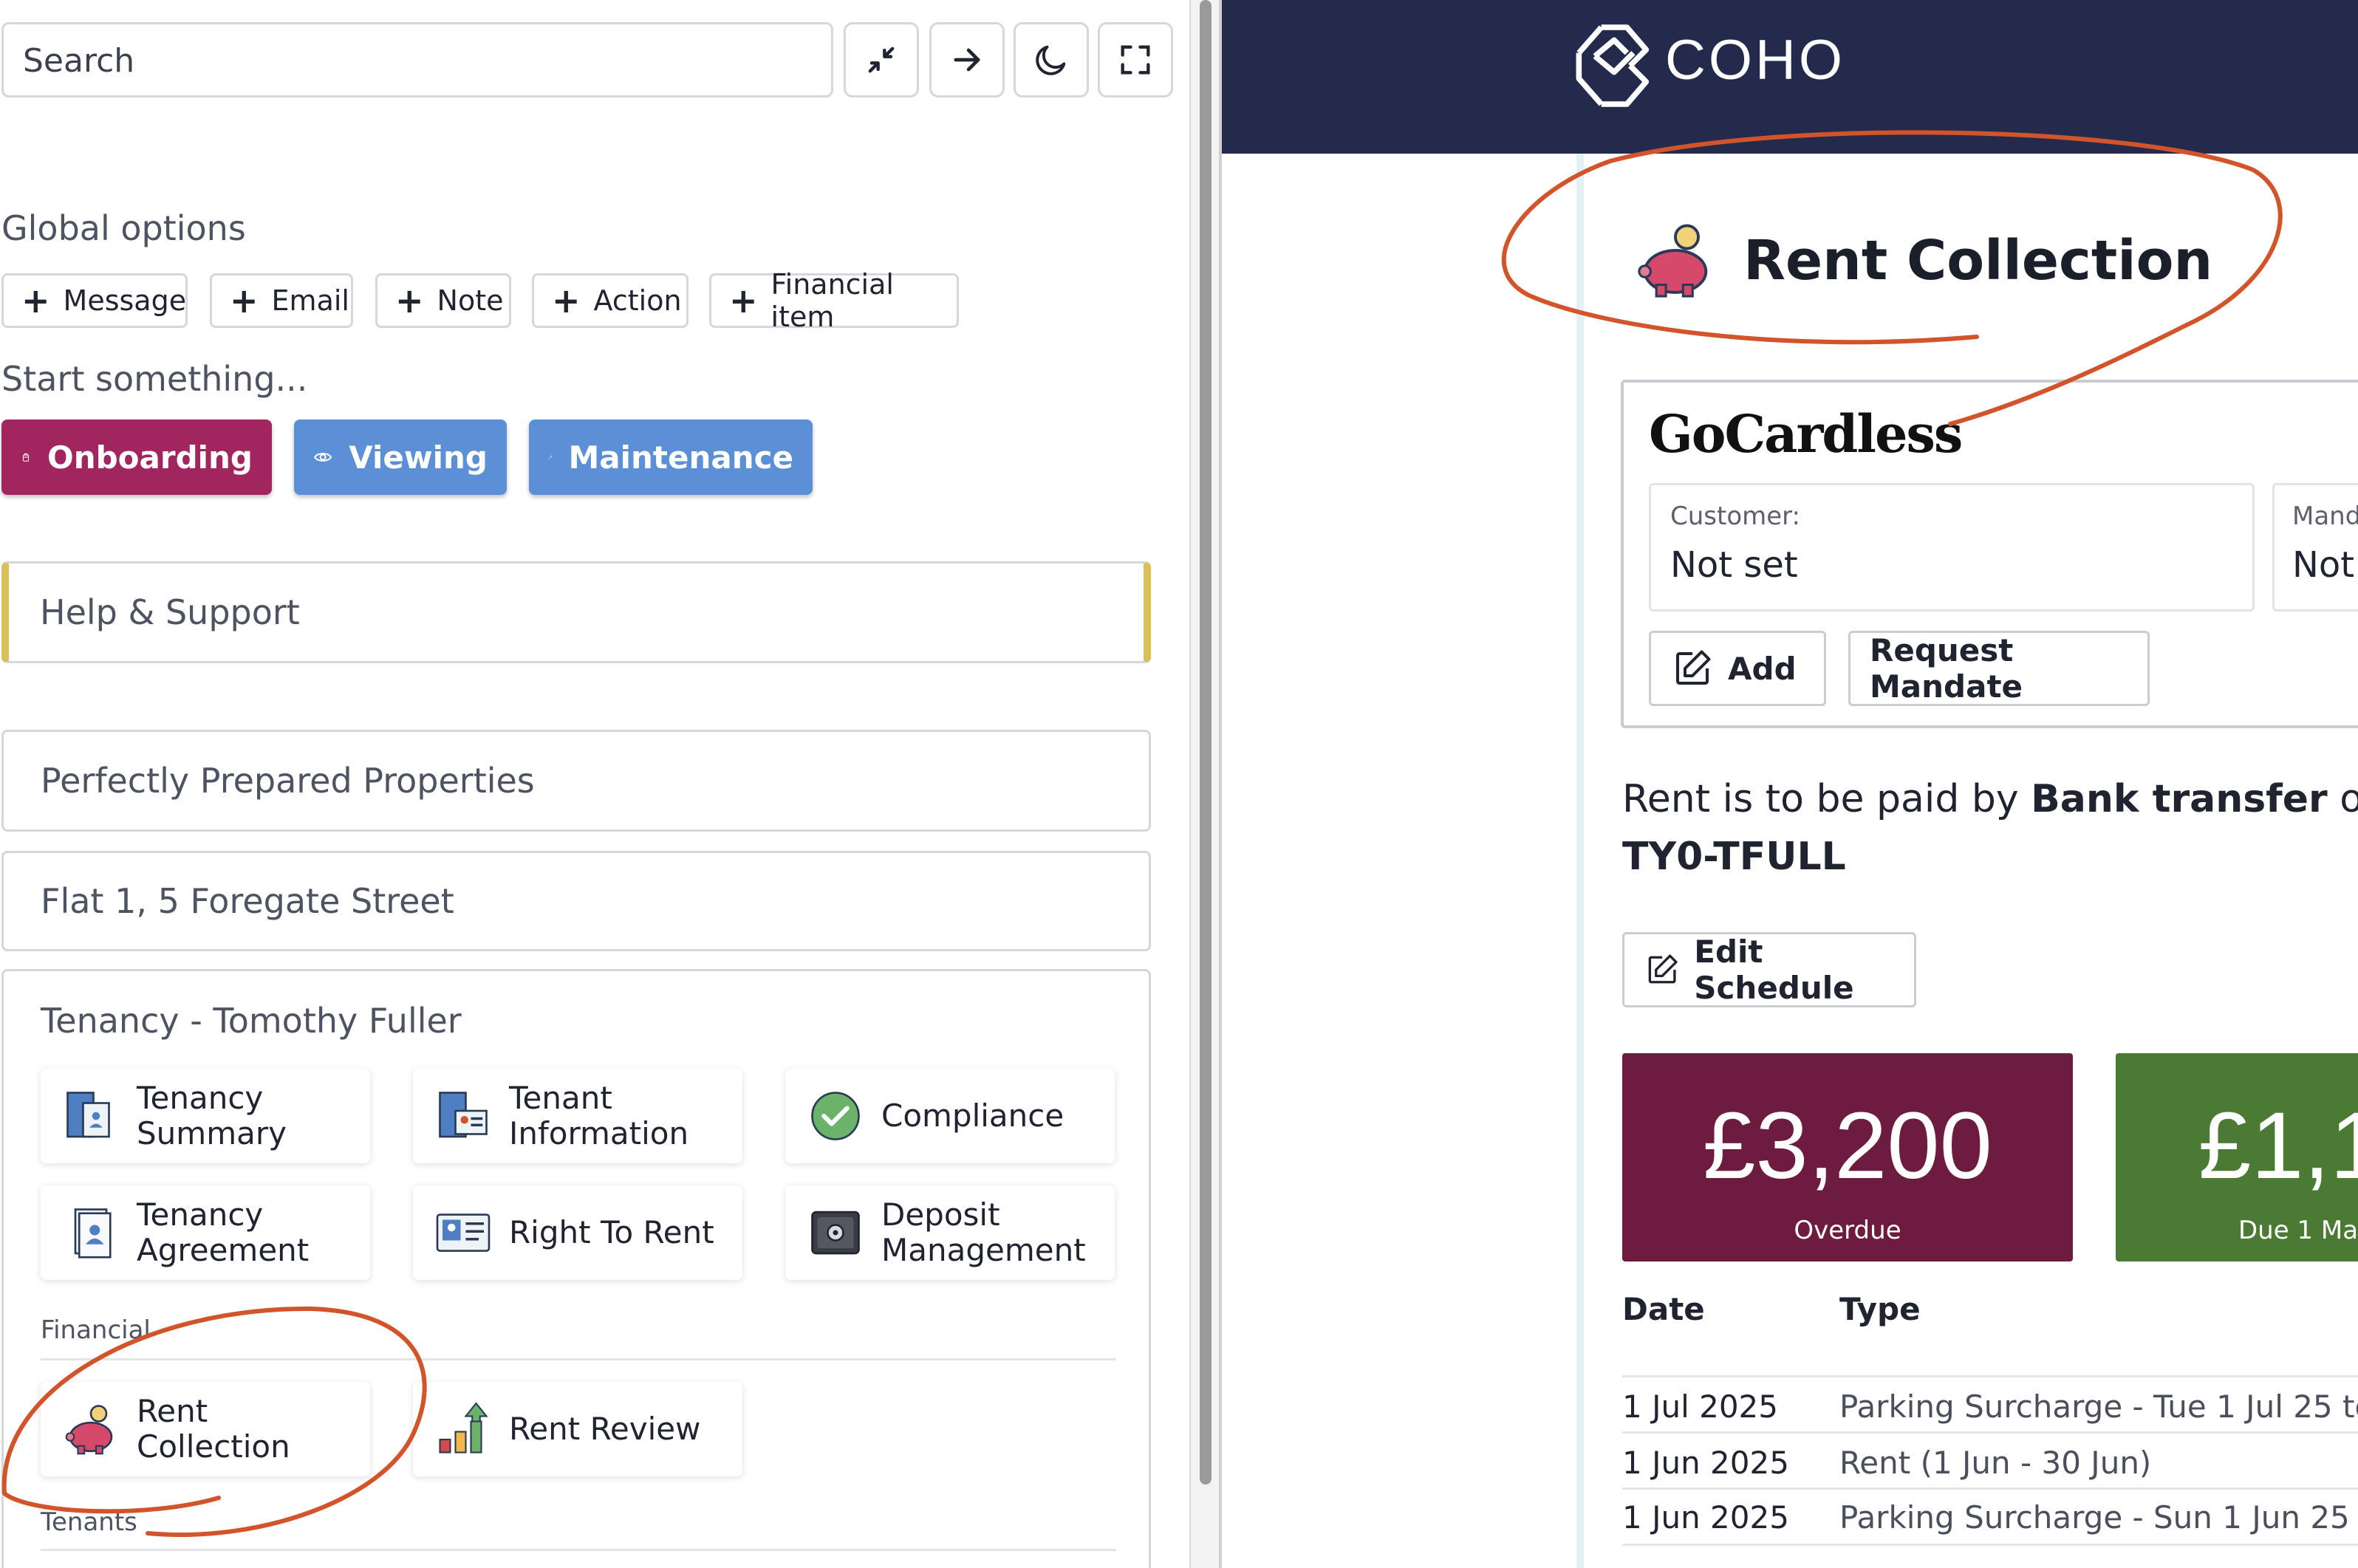 The width and height of the screenshot is (2358, 1568). I want to click on tenant-id-icon, so click(464, 1115).